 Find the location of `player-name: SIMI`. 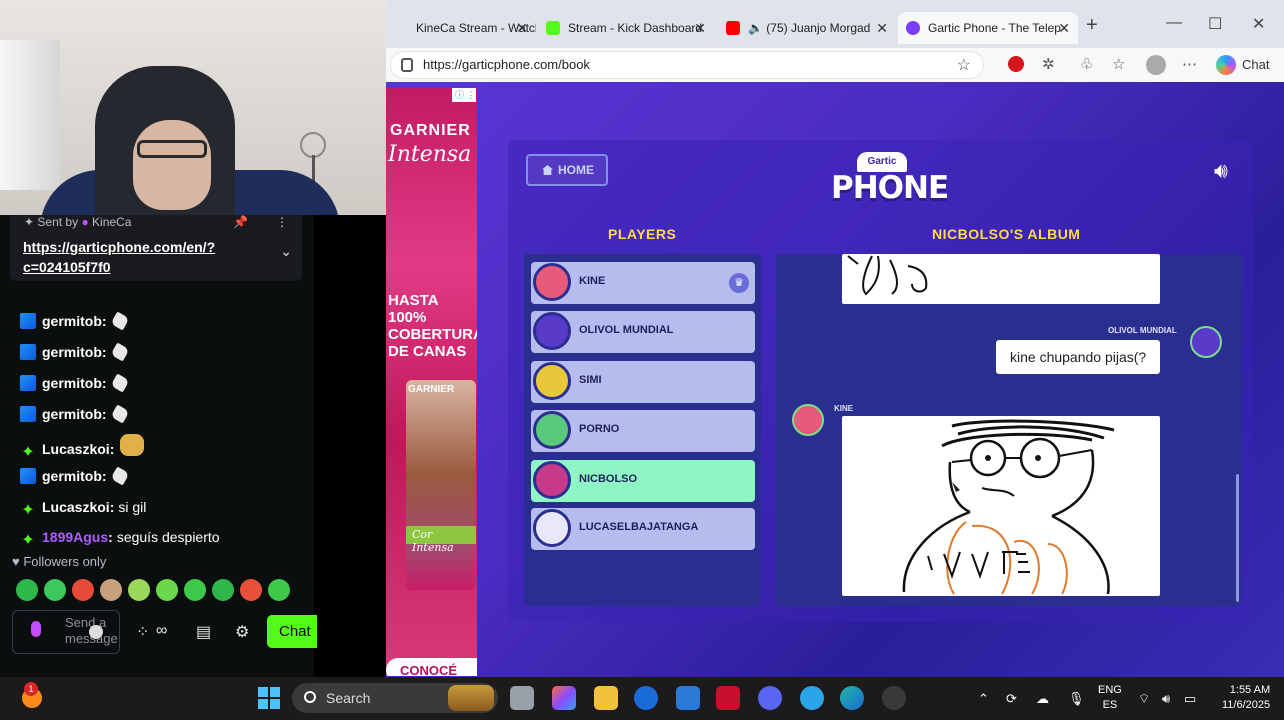

player-name: SIMI is located at coordinates (590, 380).